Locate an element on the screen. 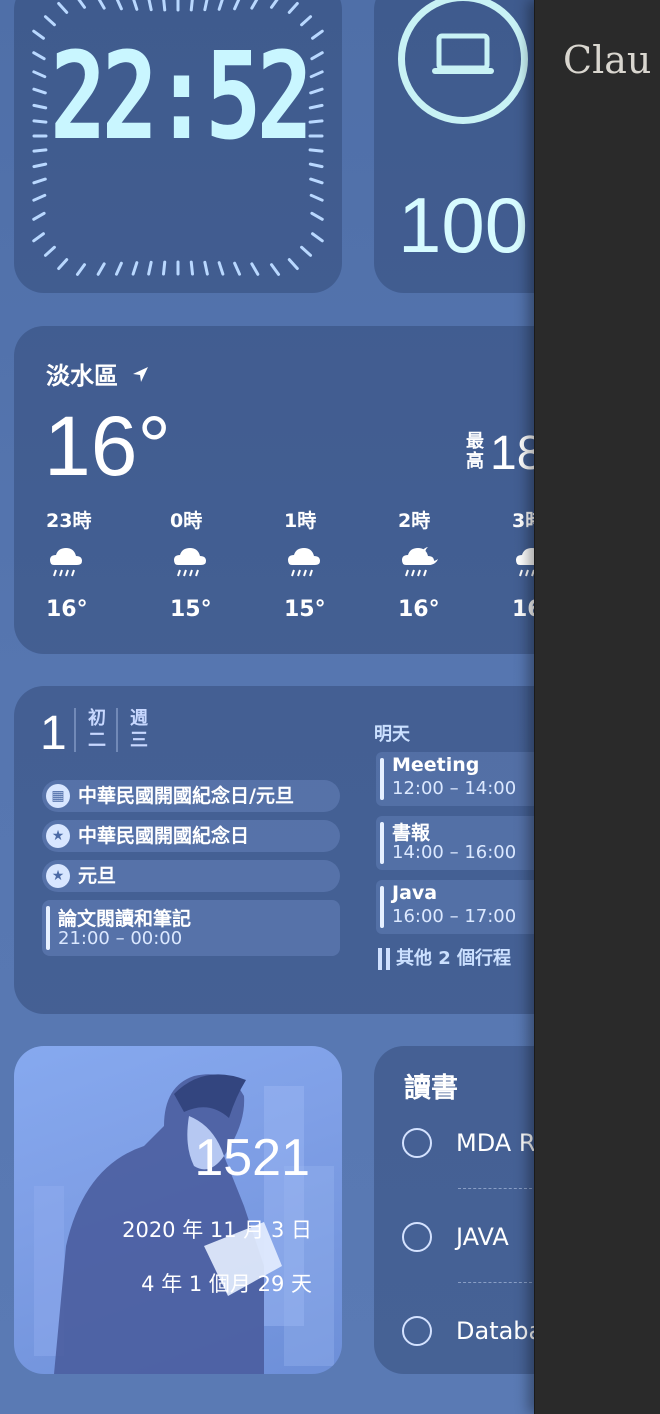 The height and width of the screenshot is (1414, 660). location-arrow-icon is located at coordinates (141, 374).